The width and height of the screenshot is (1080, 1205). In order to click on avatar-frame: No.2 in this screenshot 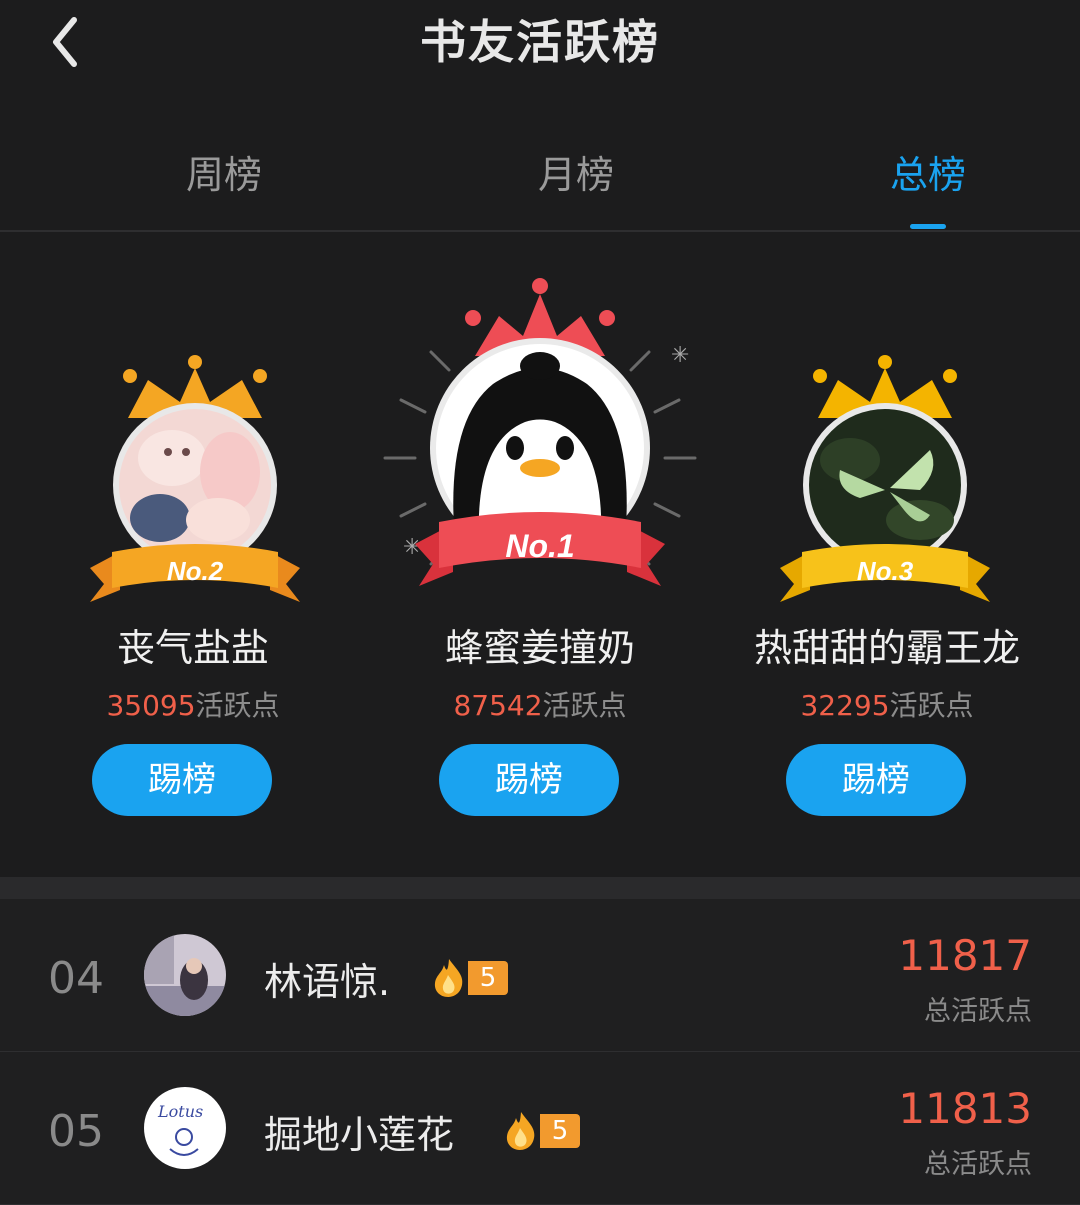, I will do `click(195, 477)`.